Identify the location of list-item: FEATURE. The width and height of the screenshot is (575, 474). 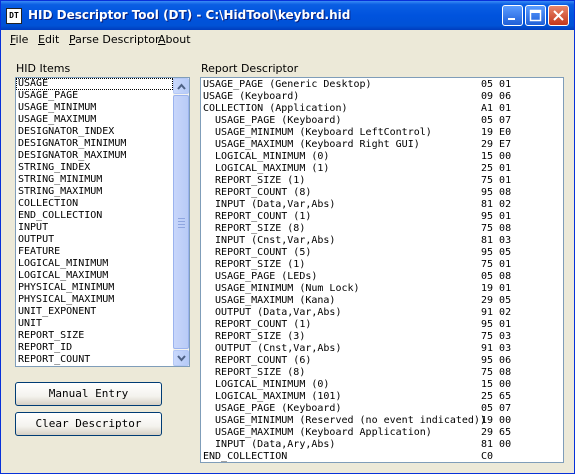
(94, 252).